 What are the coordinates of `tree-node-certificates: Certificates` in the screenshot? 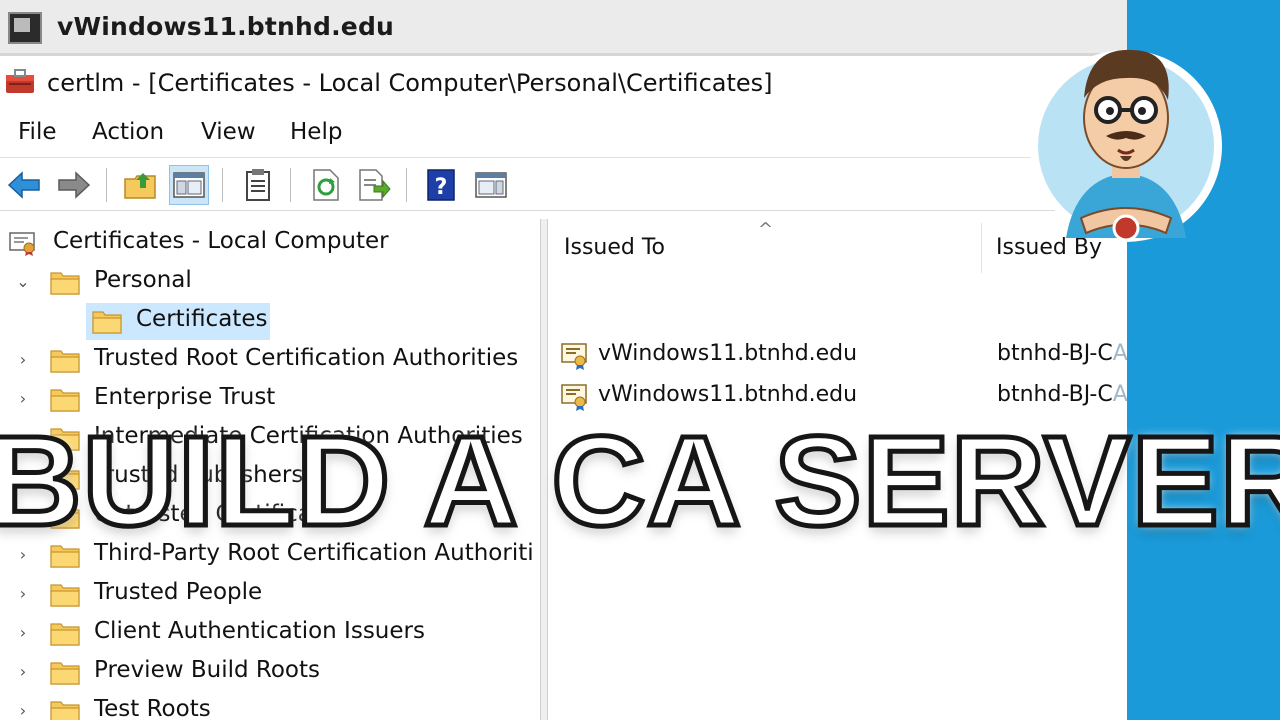 It's located at (270, 321).